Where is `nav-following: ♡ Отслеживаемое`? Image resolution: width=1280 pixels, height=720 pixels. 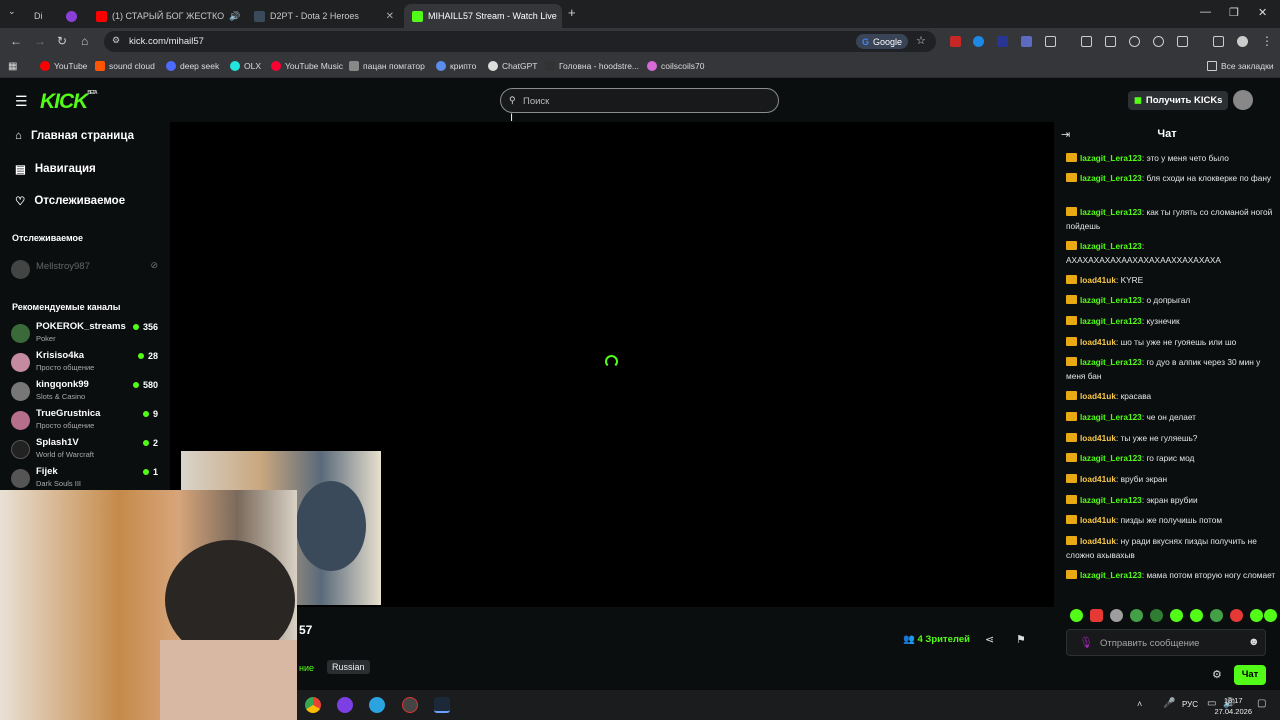 nav-following: ♡ Отслеживаемое is located at coordinates (70, 201).